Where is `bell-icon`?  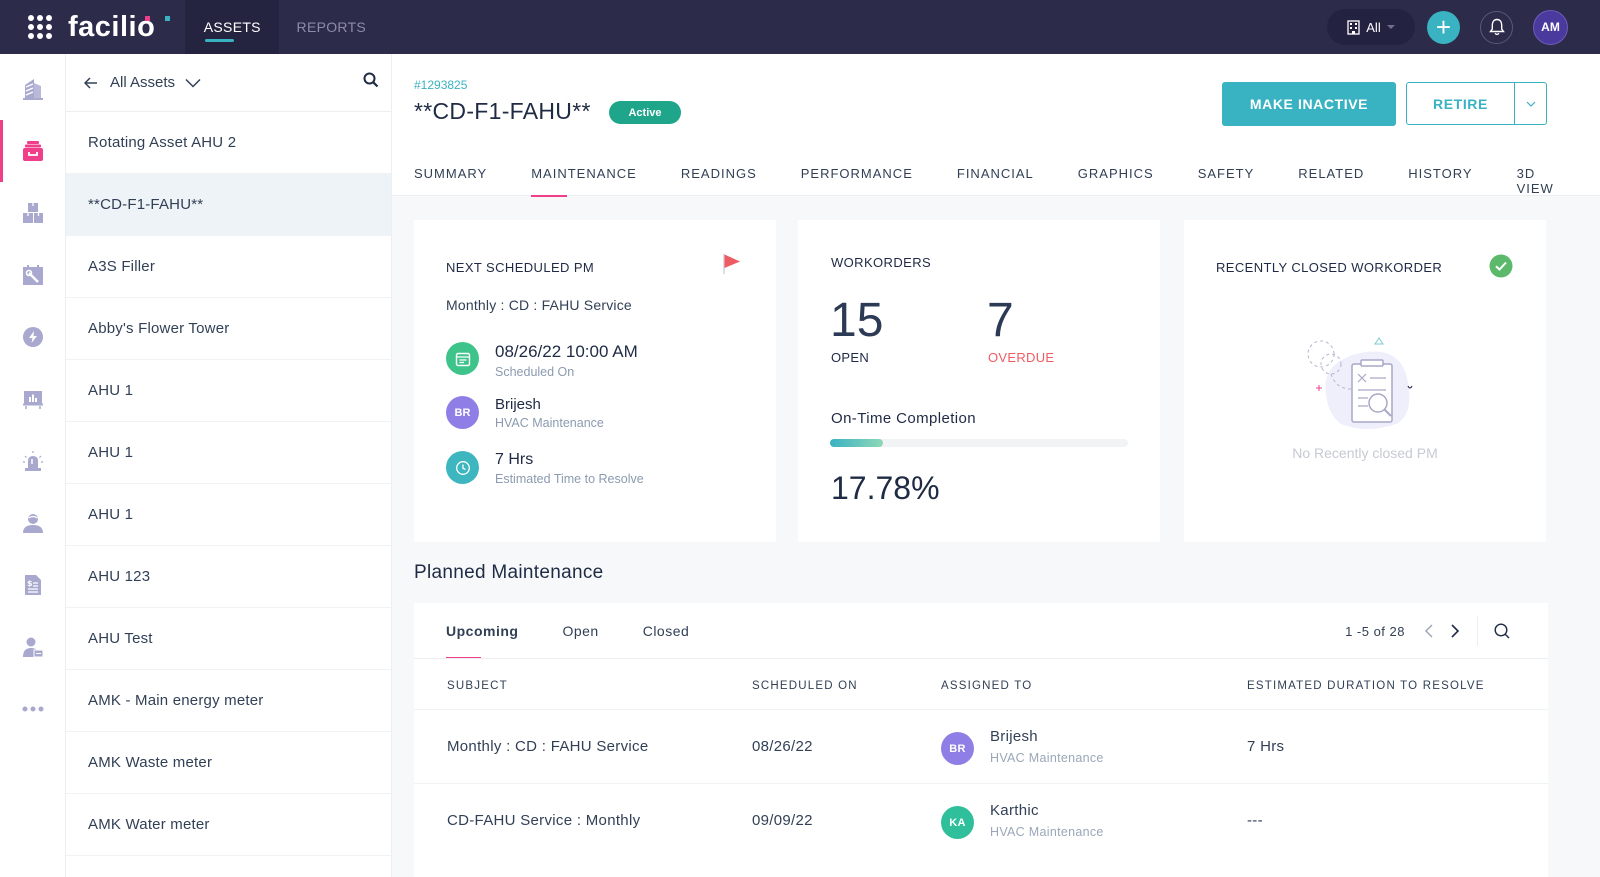 bell-icon is located at coordinates (1496, 27).